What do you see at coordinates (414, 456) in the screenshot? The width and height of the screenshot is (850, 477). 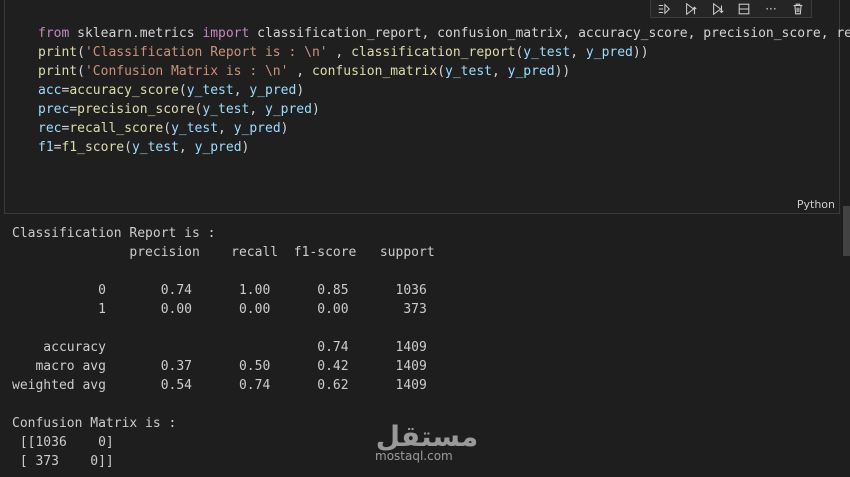 I see `watermark-site: mostaql.com` at bounding box center [414, 456].